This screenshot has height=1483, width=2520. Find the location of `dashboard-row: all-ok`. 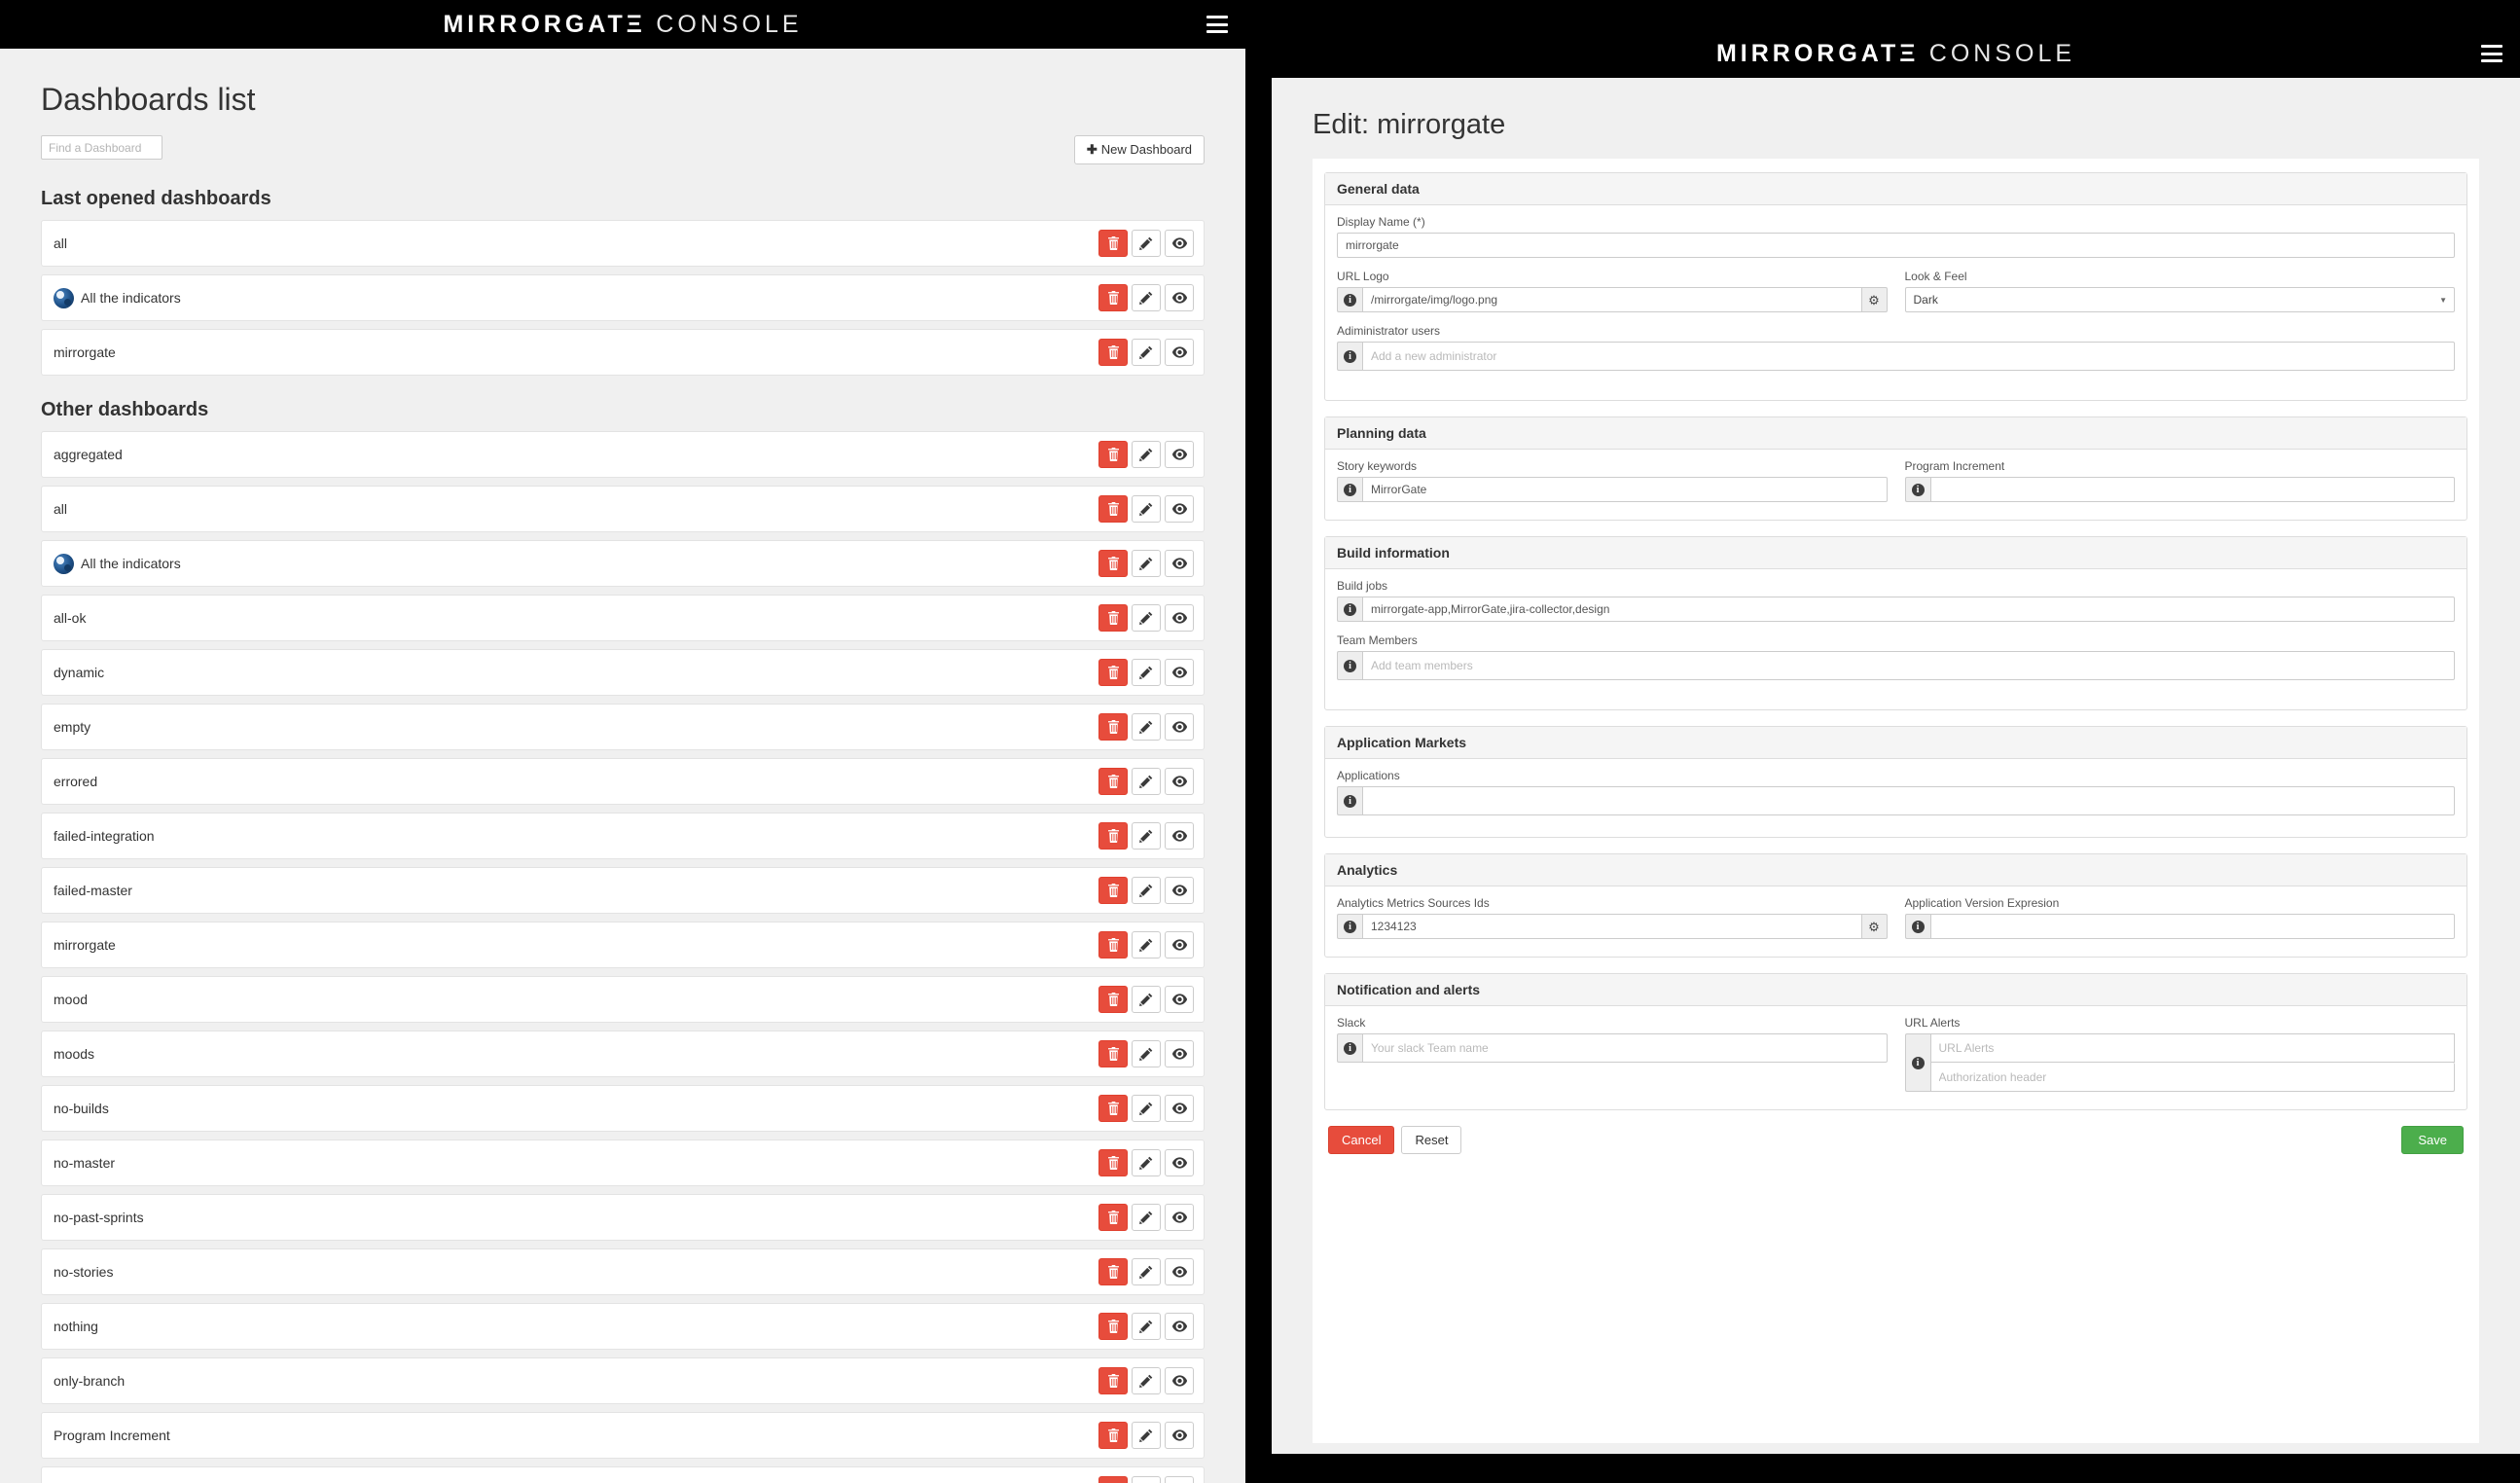

dashboard-row: all-ok is located at coordinates (623, 618).